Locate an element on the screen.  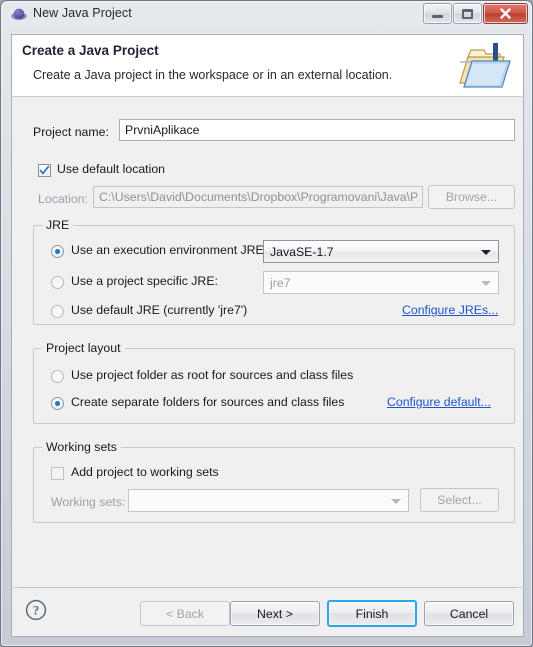
minimize-button is located at coordinates (437, 13).